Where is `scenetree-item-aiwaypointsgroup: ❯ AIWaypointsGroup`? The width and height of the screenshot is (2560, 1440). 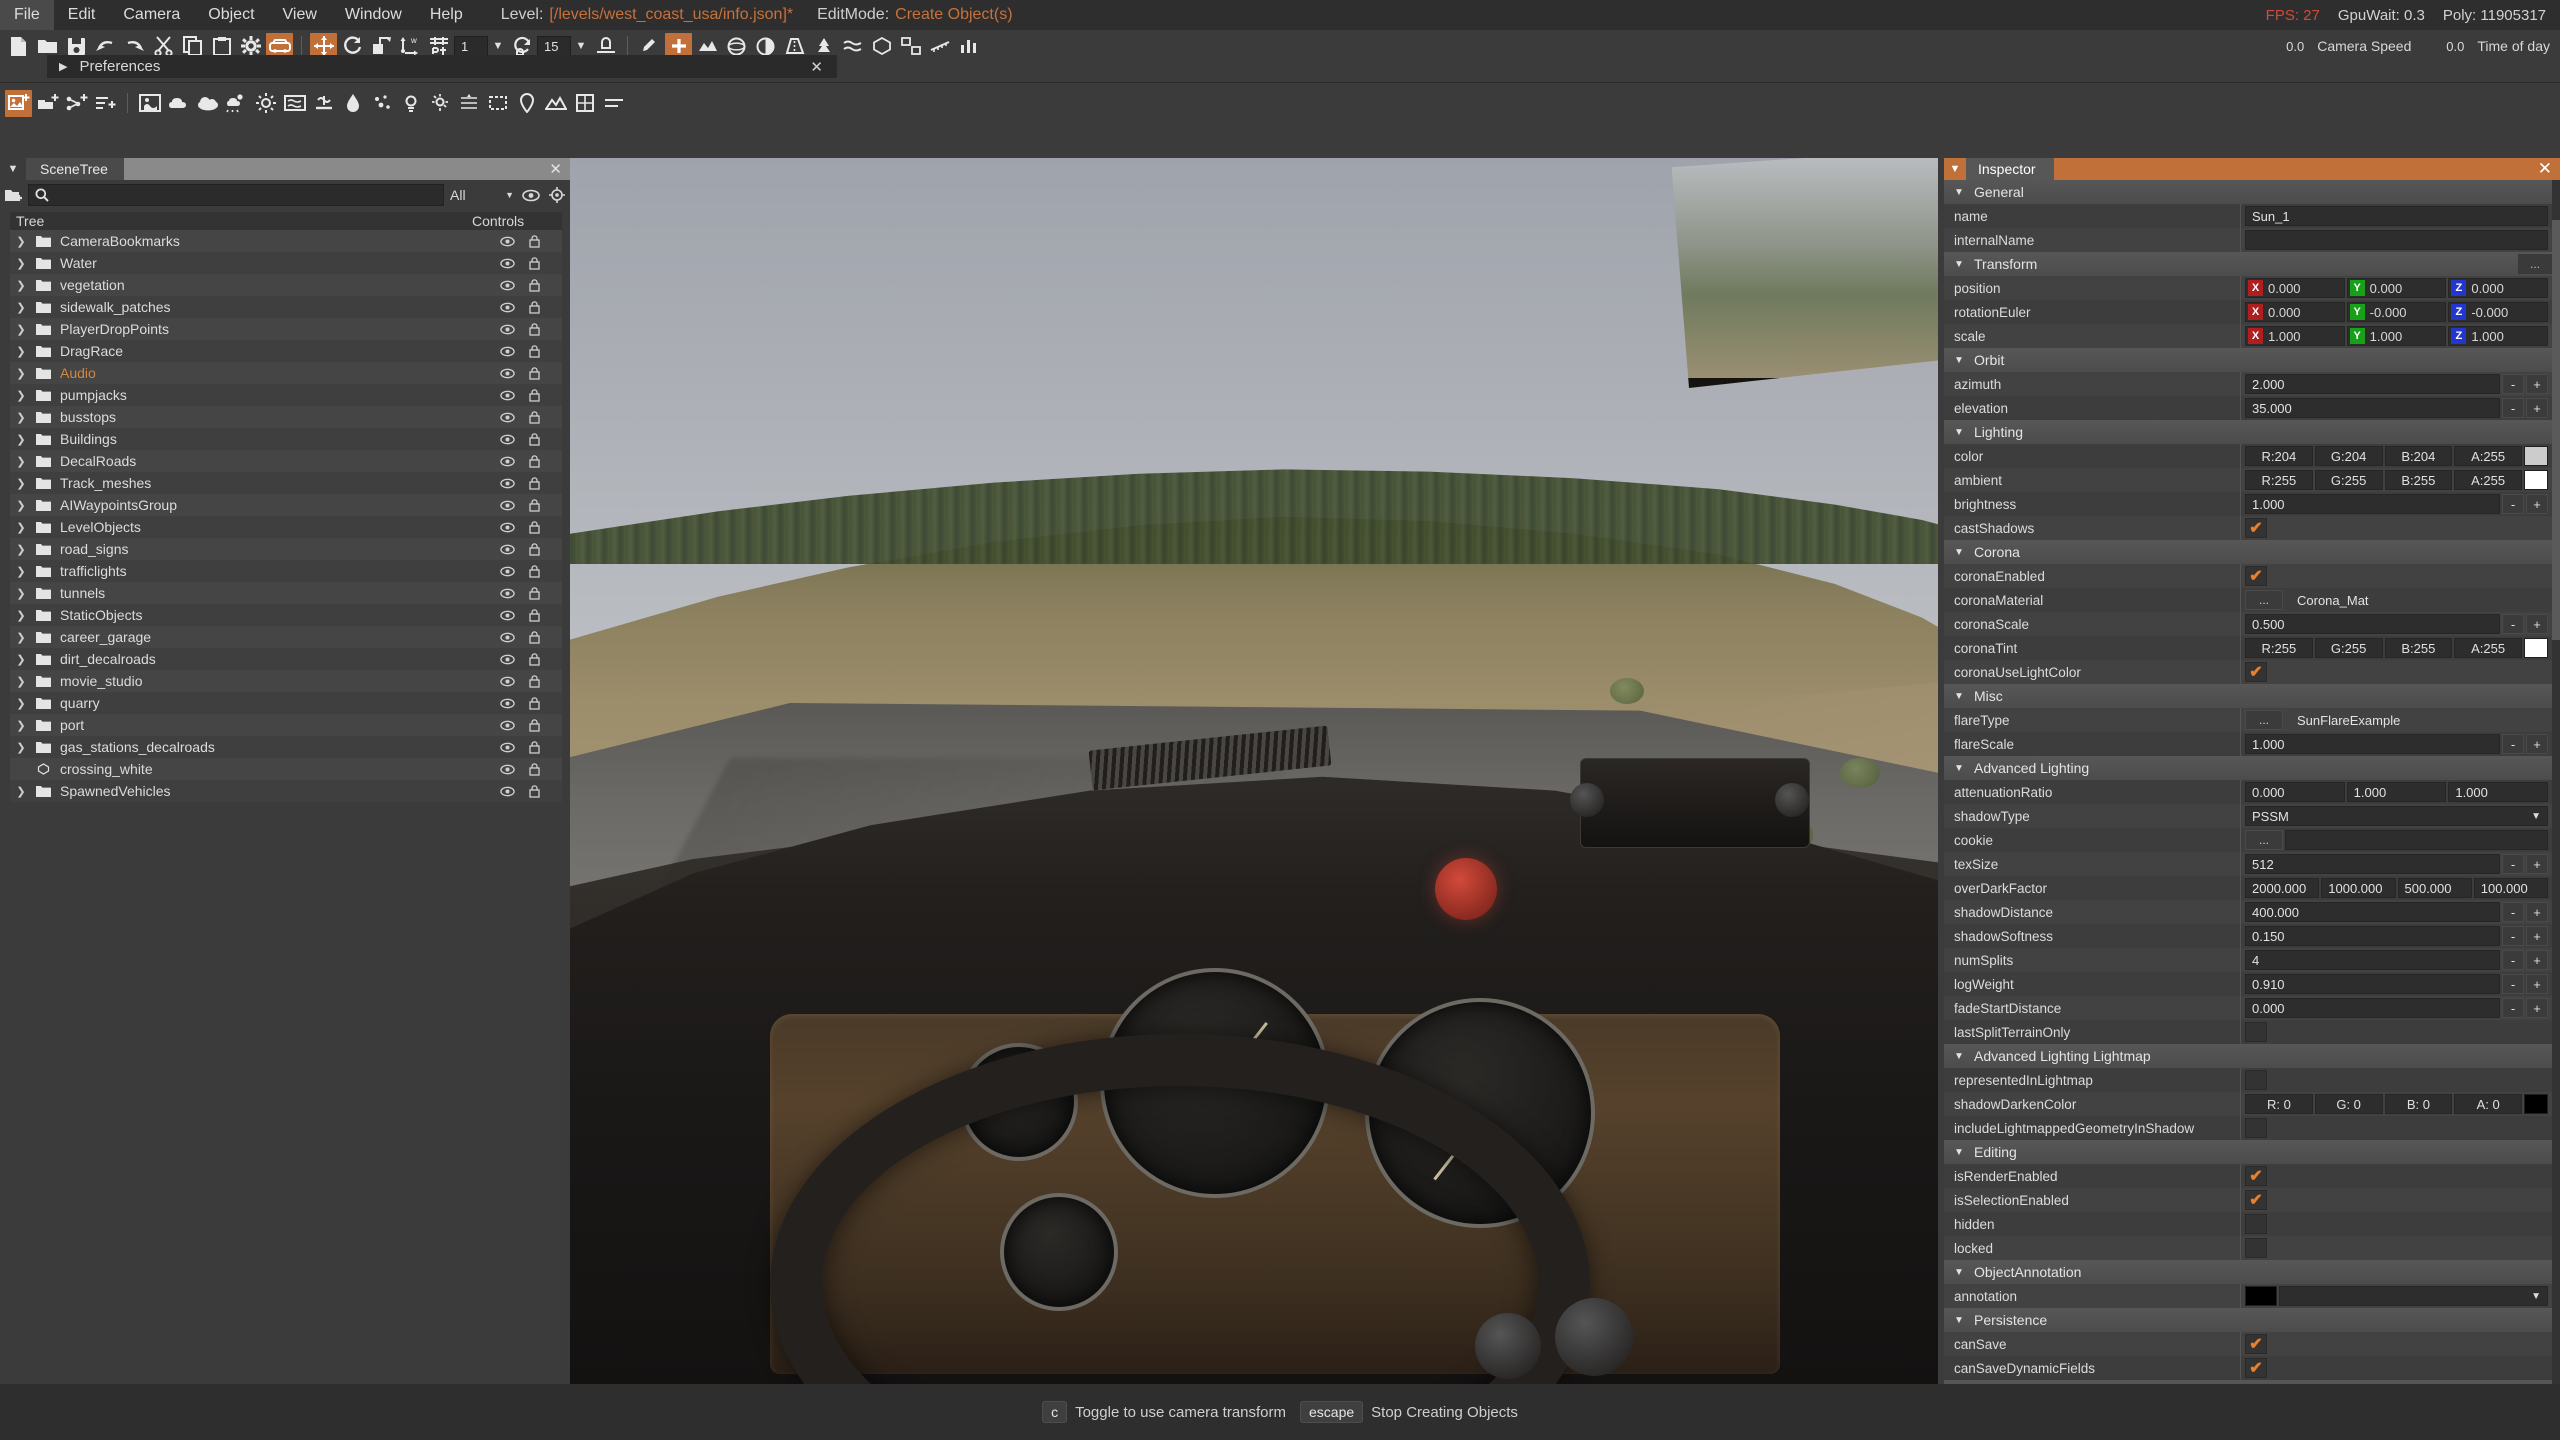
scenetree-item-aiwaypointsgroup: ❯ AIWaypointsGroup is located at coordinates (286, 505).